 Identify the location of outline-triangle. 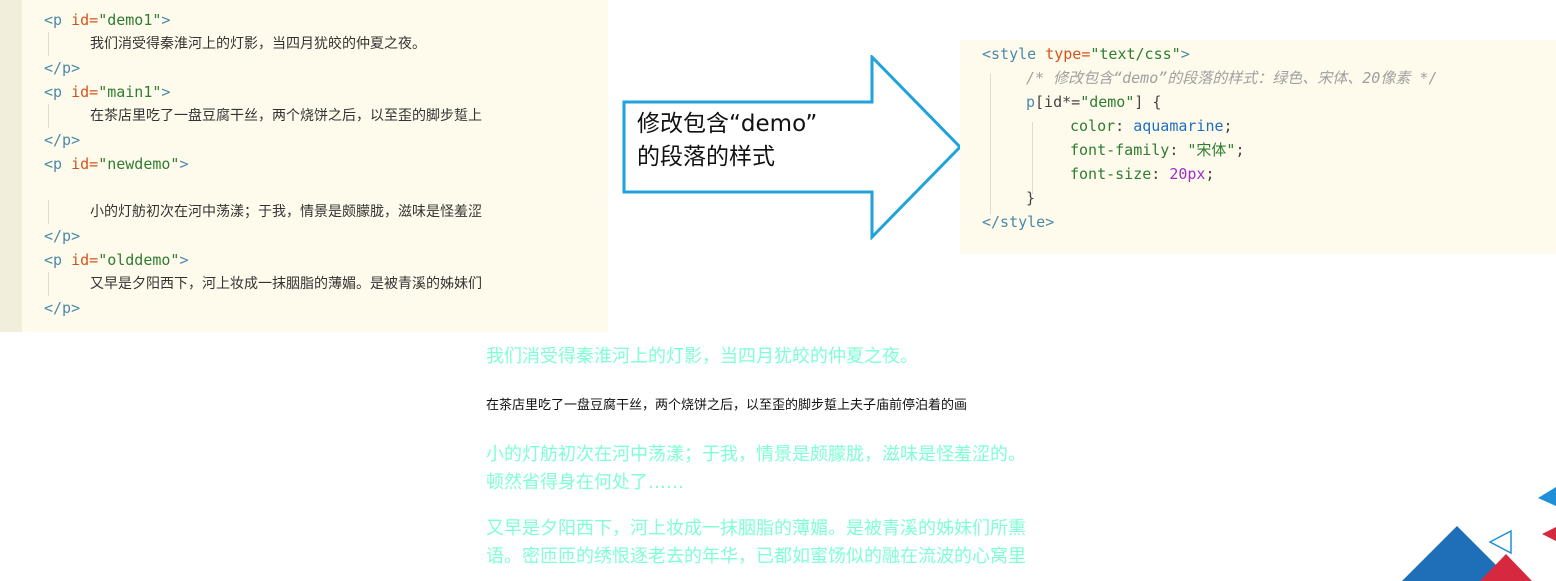
(1500, 542).